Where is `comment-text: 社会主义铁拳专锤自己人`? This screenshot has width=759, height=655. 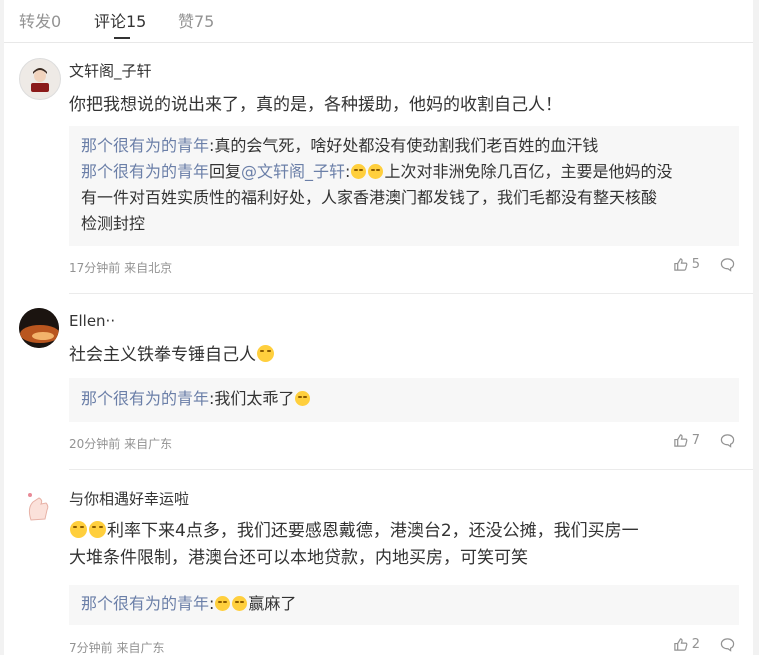
comment-text: 社会主义铁拳专锤自己人 is located at coordinates (404, 355).